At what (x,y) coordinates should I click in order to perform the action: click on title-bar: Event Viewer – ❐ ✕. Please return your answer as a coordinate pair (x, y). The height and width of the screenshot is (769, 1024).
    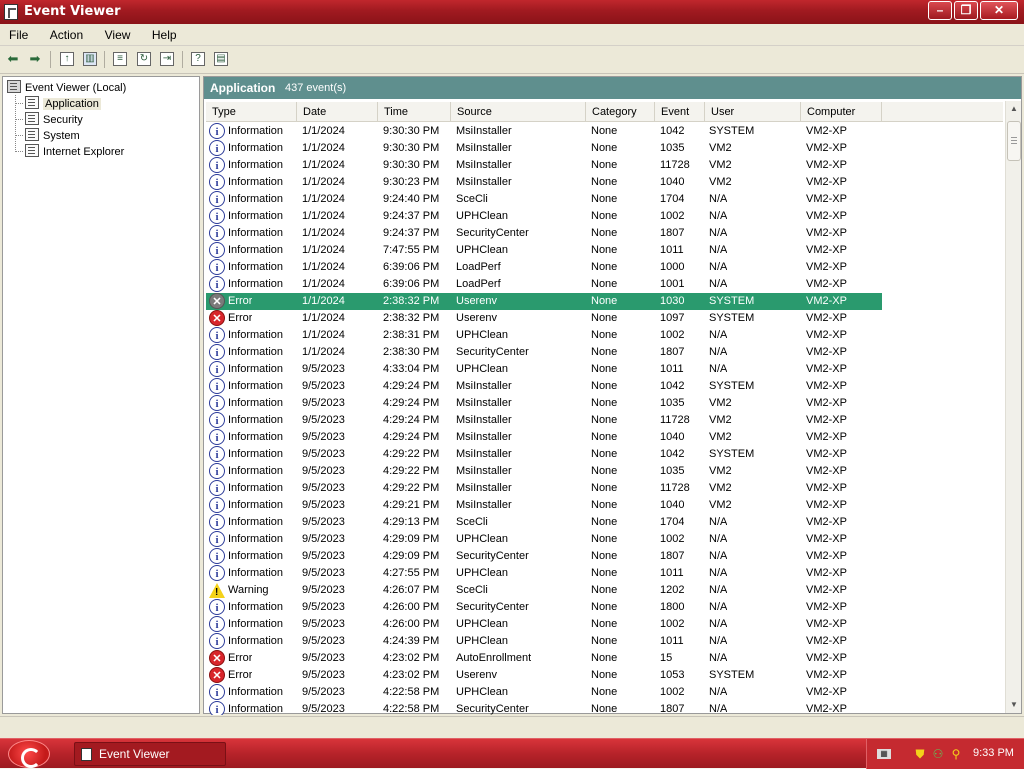
    Looking at the image, I should click on (512, 12).